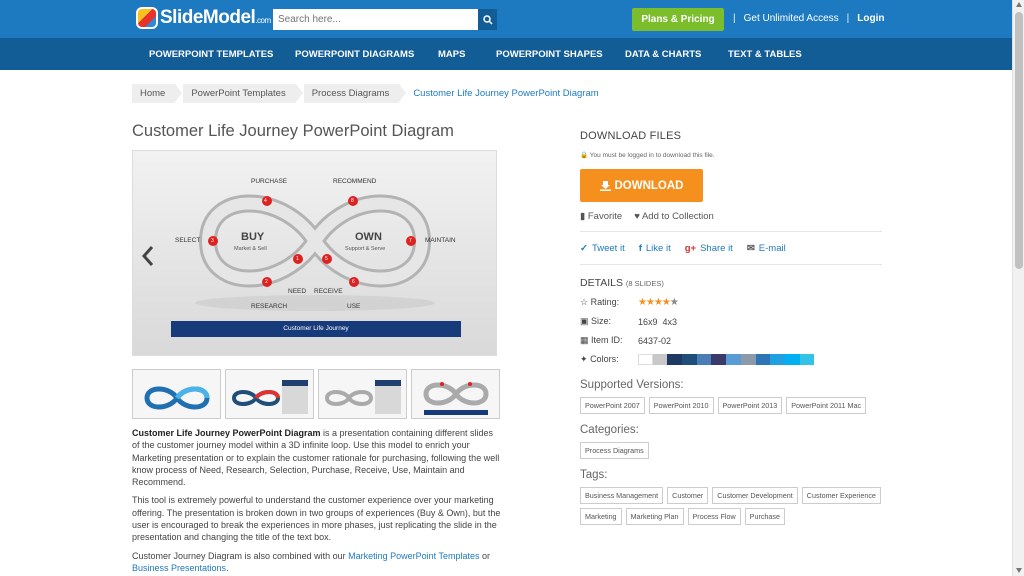 The width and height of the screenshot is (1024, 576). I want to click on breadcrumb-current: Customer Life Journey PowerPoint Diagram, so click(505, 93).